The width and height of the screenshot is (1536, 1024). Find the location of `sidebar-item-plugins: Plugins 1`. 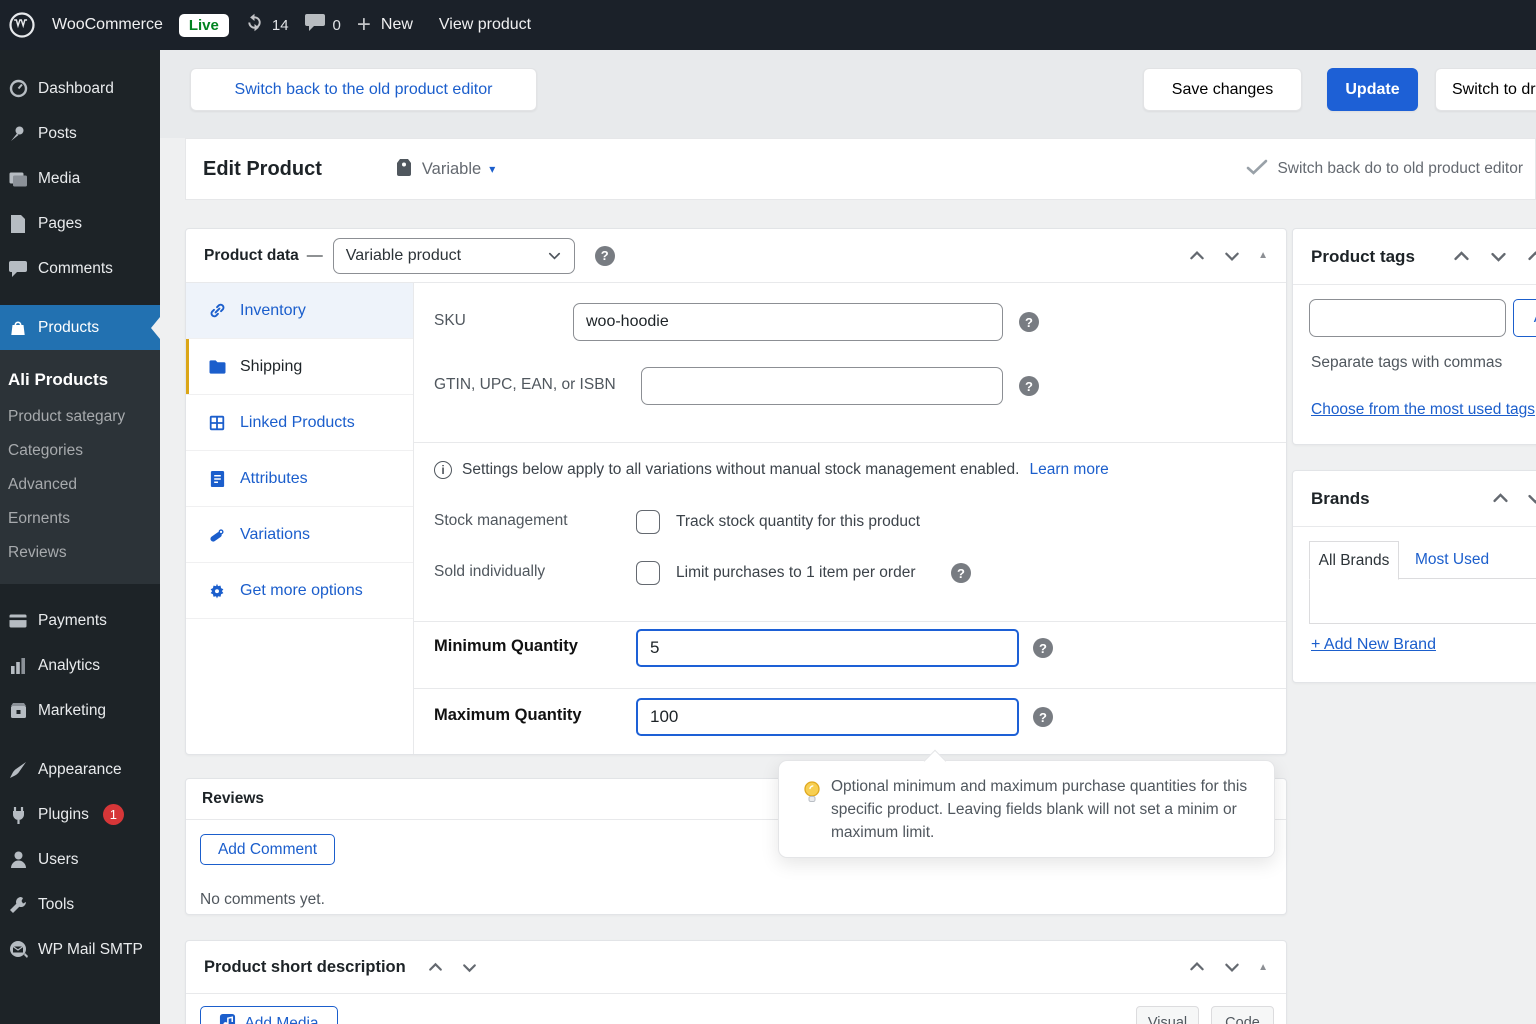

sidebar-item-plugins: Plugins 1 is located at coordinates (80, 814).